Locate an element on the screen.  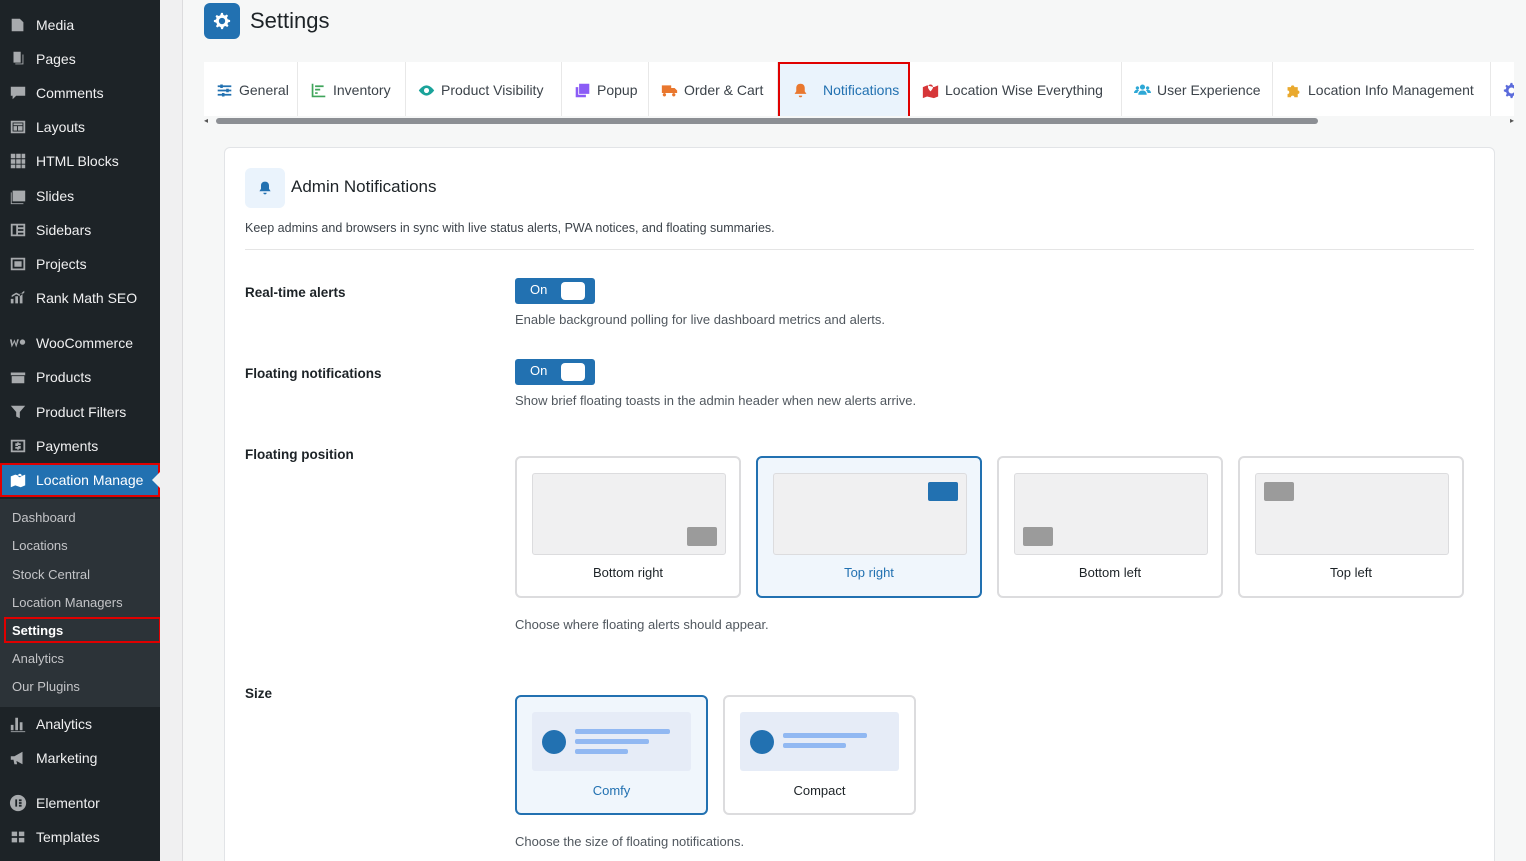
sidebars-icon is located at coordinates (18, 230).